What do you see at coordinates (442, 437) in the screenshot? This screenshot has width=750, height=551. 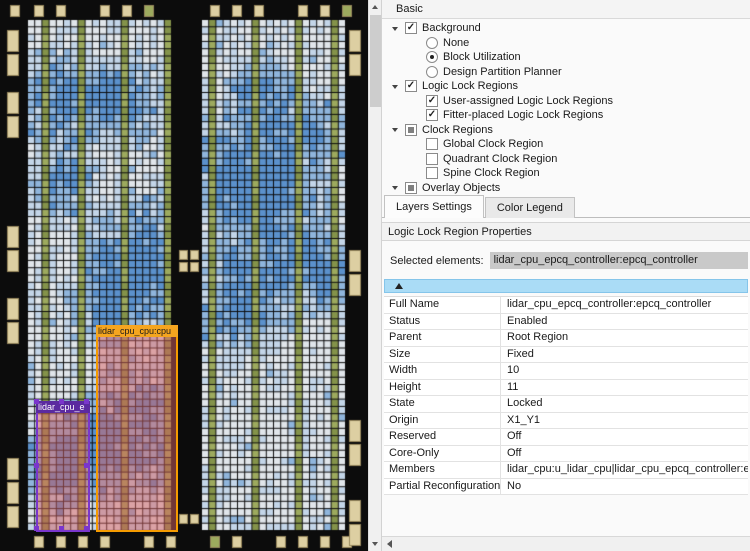 I see `property-name: Reserved` at bounding box center [442, 437].